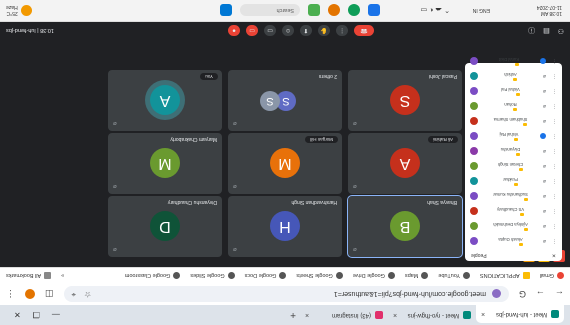 The height and width of the screenshot is (325, 570). What do you see at coordinates (505, 275) in the screenshot?
I see `bookmark: APPLICATIONS` at bounding box center [505, 275].